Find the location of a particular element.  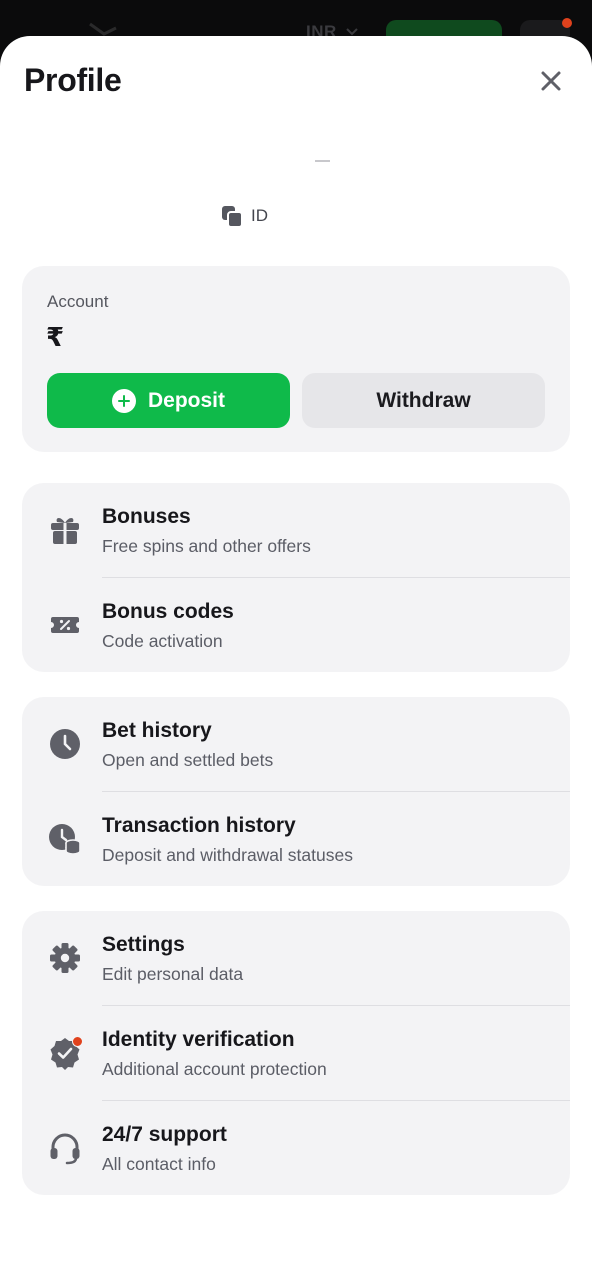

menu-item-subtitle: Deposit and withdrawal statuses is located at coordinates (227, 855).